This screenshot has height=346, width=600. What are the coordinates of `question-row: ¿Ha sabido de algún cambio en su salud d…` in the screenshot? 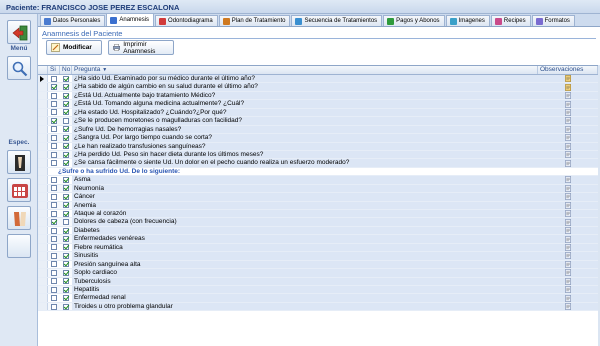 It's located at (318, 87).